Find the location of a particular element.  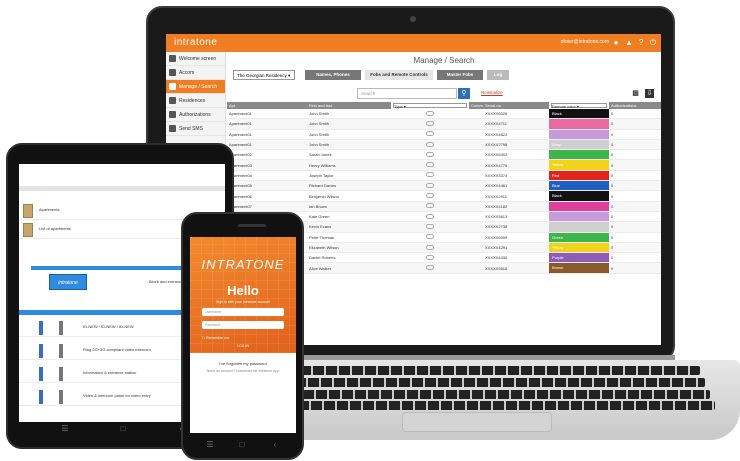

sidebar-item-residences: Residences is located at coordinates (195, 101).